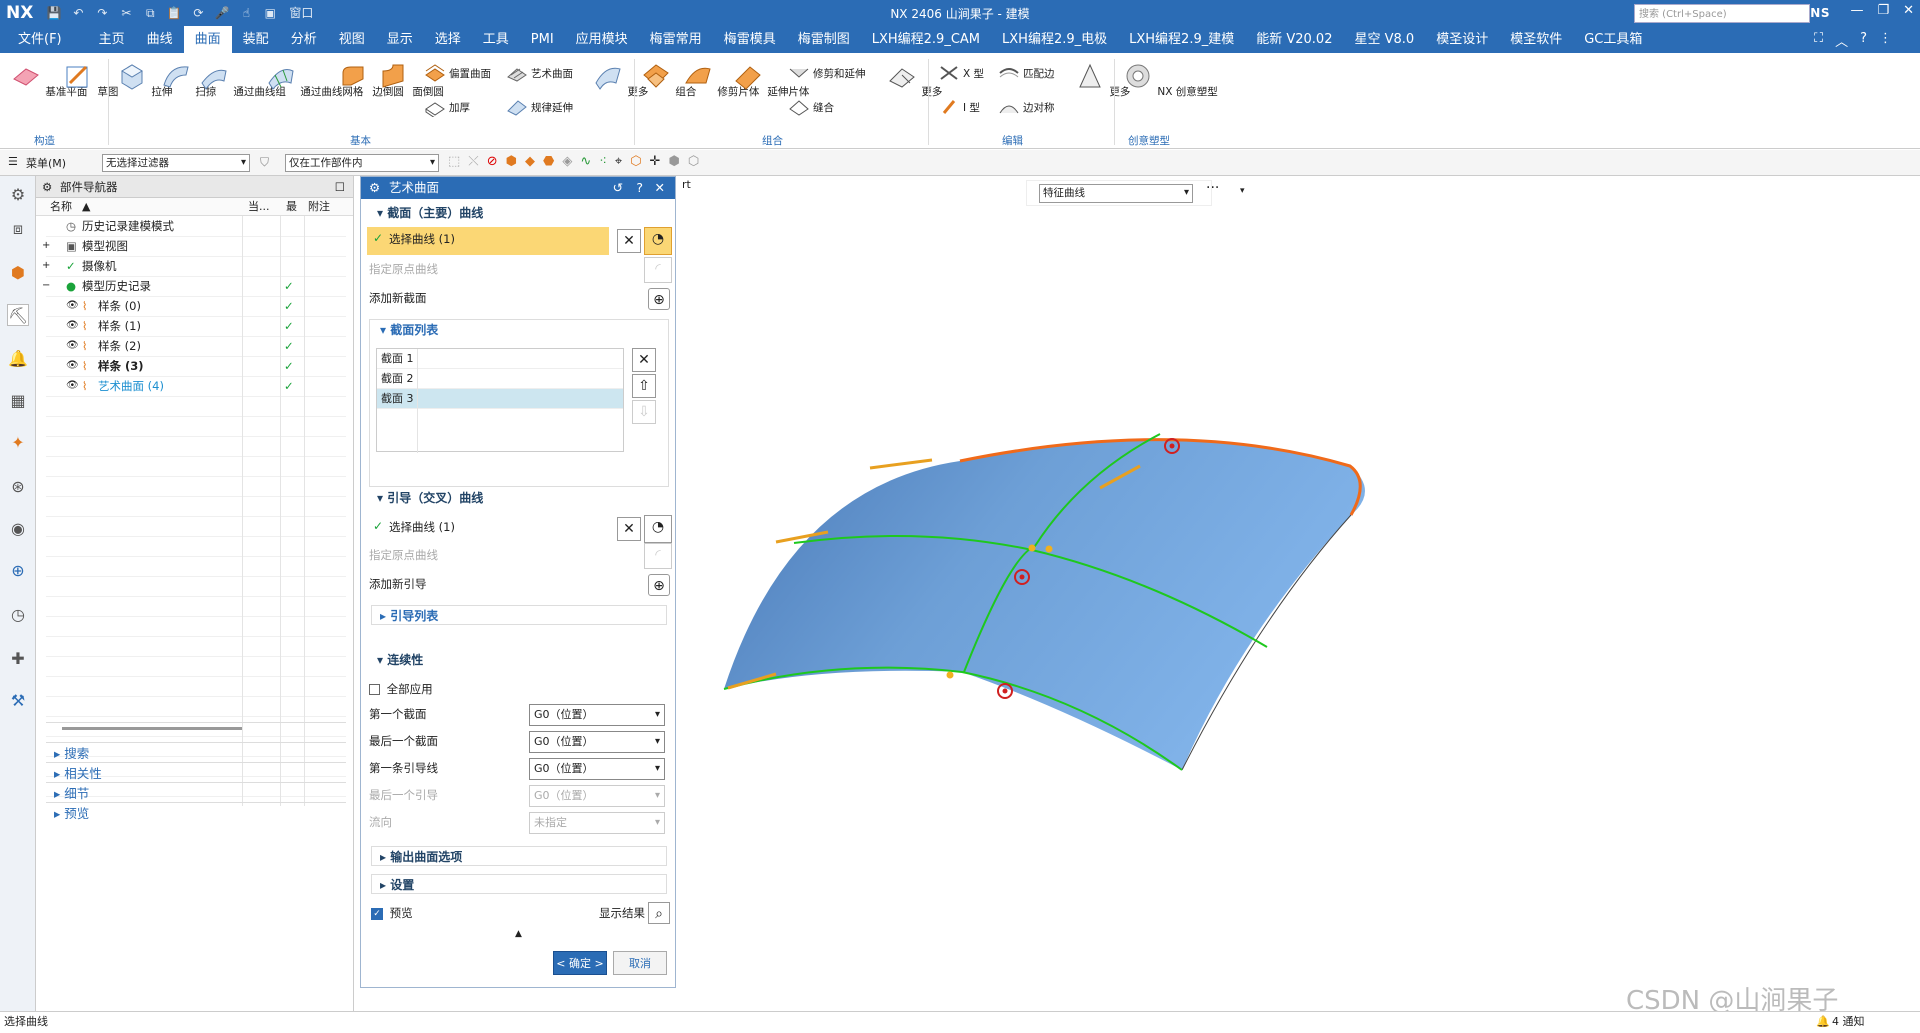 The height and width of the screenshot is (1033, 1920). Describe the element at coordinates (511, 161) in the screenshot. I see `body-filter-icon: ⬢` at that location.